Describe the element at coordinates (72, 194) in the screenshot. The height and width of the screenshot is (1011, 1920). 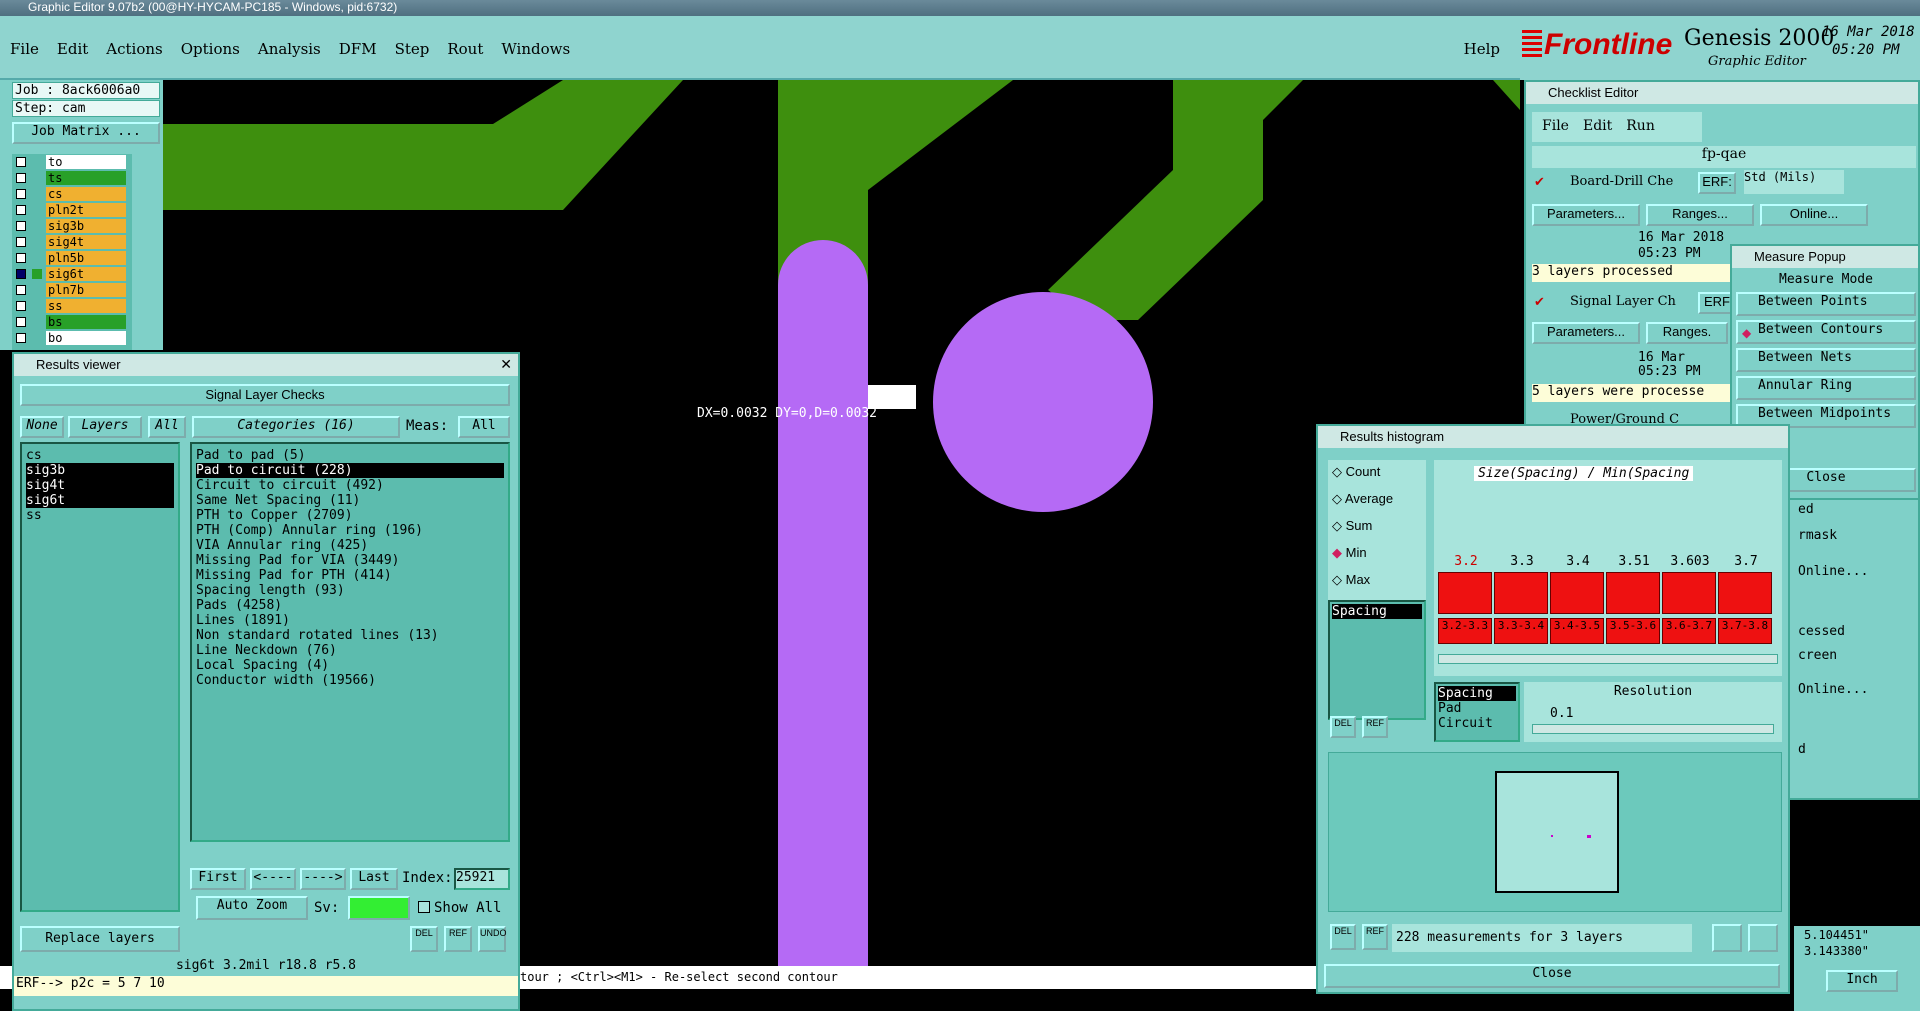
I see `layer-row: cs` at that location.